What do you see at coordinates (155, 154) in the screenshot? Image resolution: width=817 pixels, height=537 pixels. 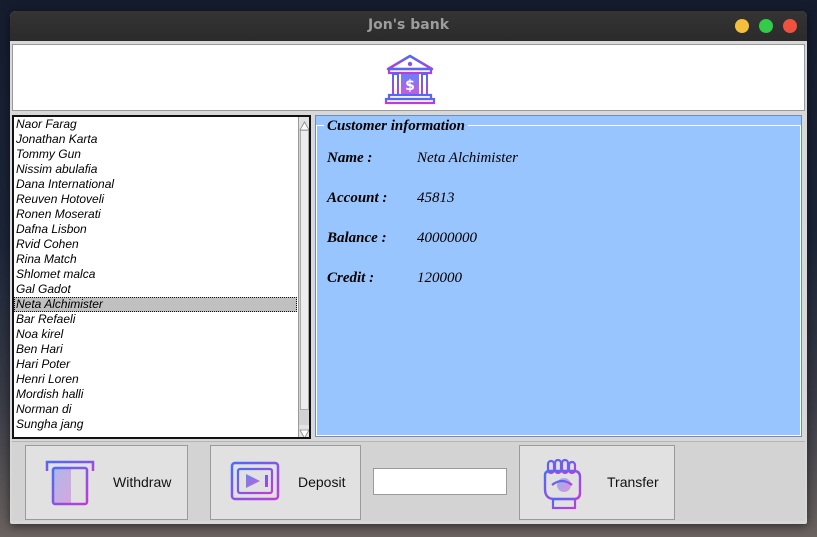 I see `customer-list-item: Tommy Gun` at bounding box center [155, 154].